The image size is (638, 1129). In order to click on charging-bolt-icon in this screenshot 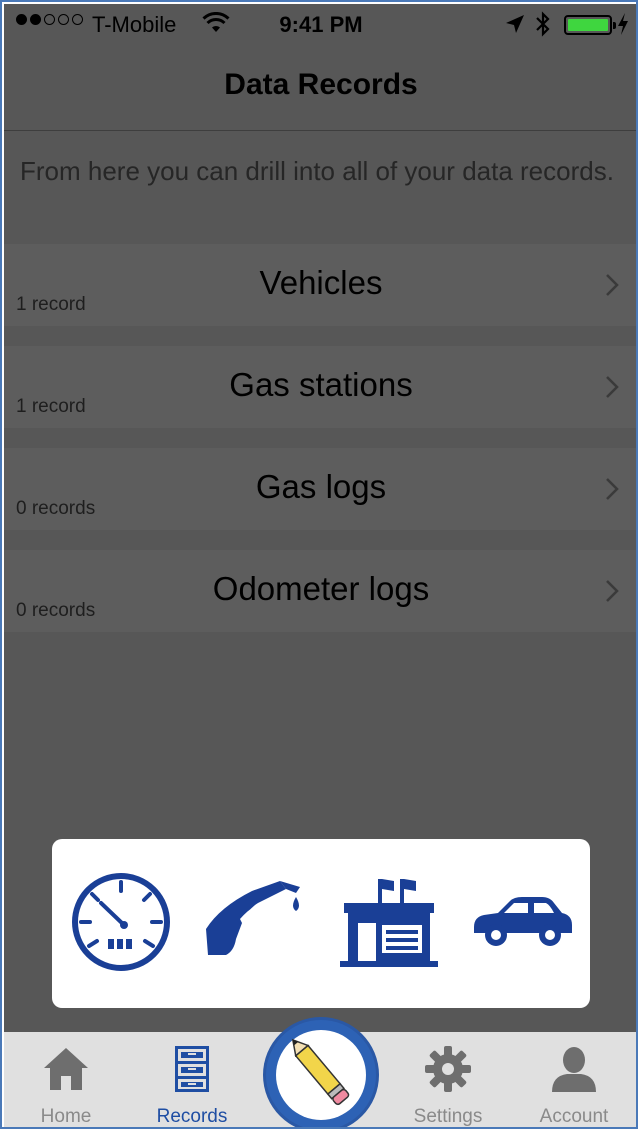, I will do `click(623, 24)`.